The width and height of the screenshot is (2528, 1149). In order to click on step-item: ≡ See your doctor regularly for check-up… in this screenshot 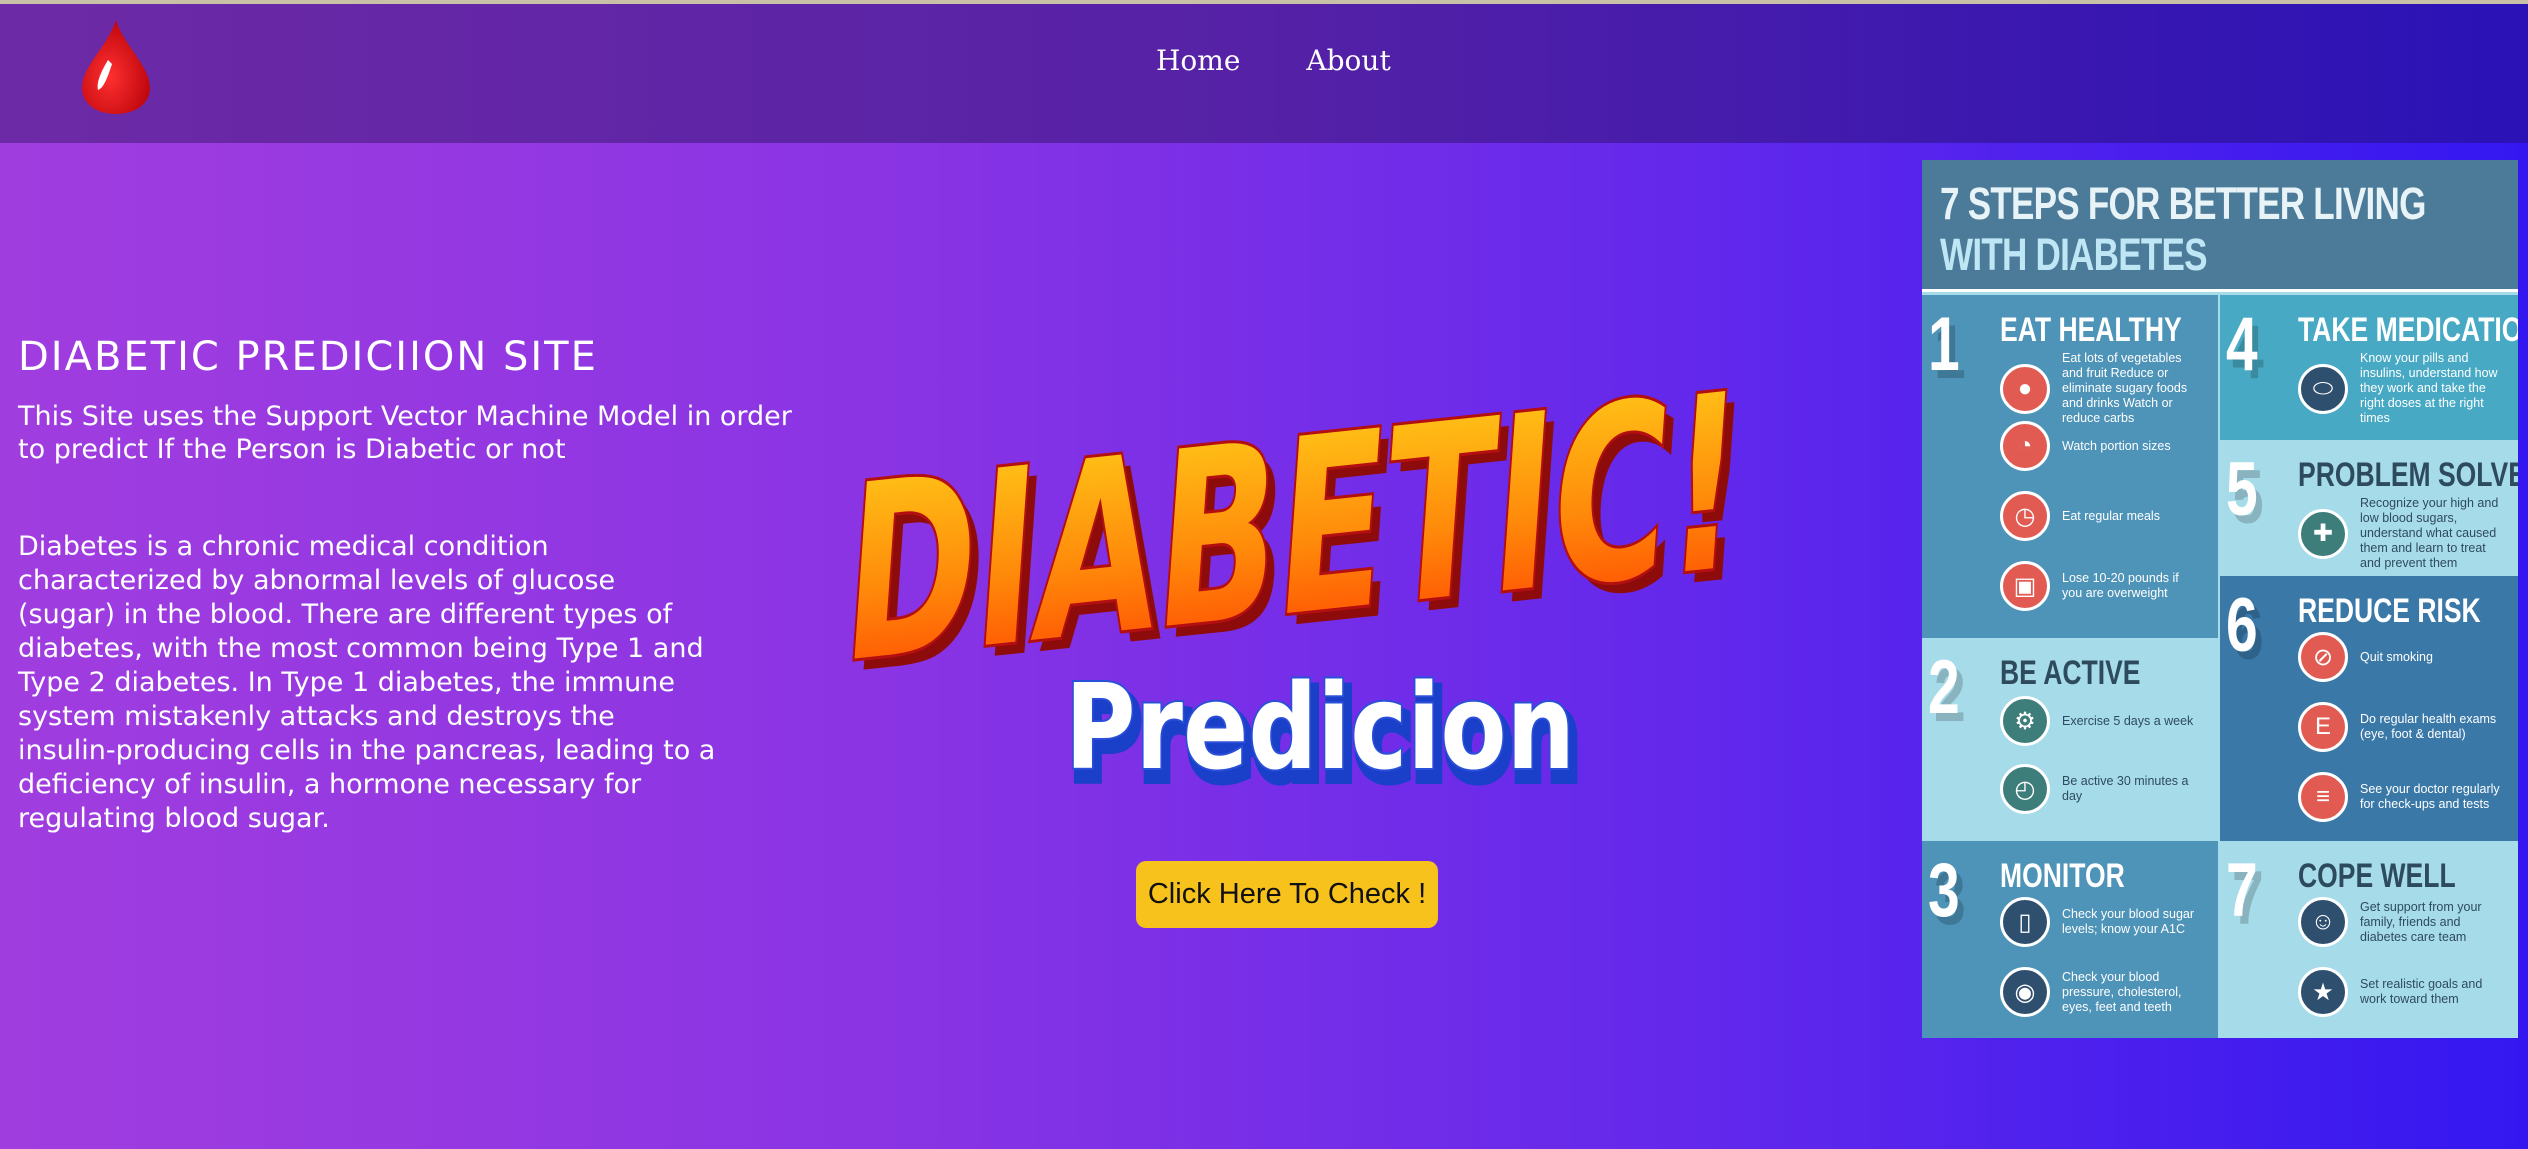, I will do `click(2399, 797)`.